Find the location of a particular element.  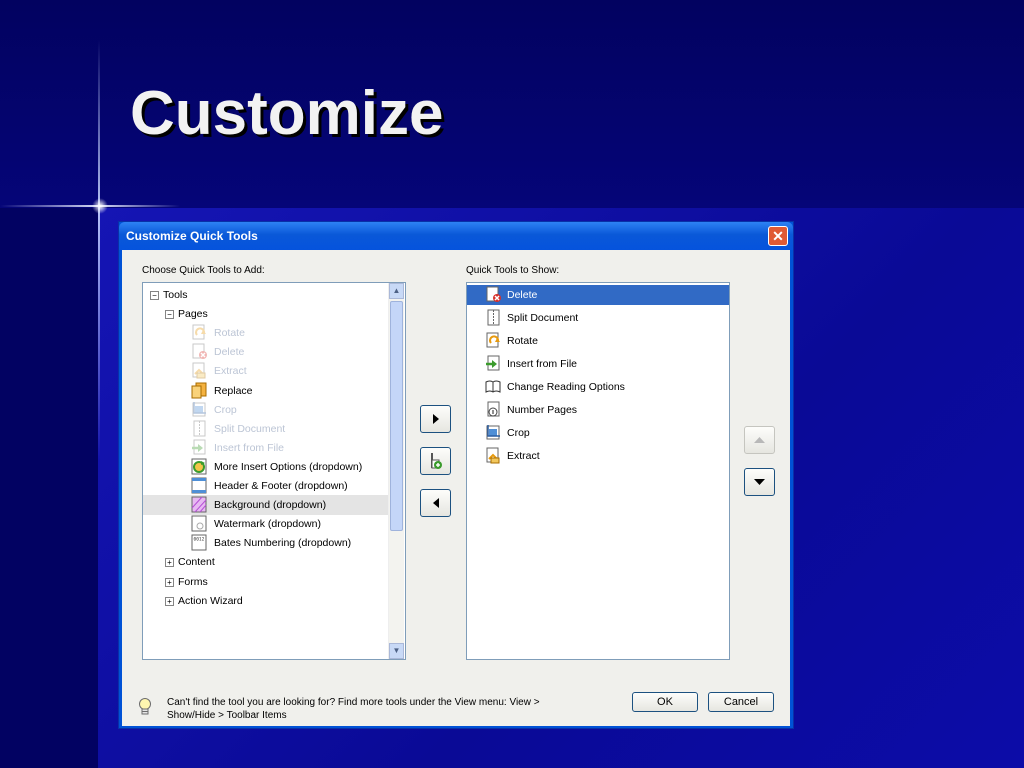

shown-tool-item: Extract is located at coordinates (598, 456).